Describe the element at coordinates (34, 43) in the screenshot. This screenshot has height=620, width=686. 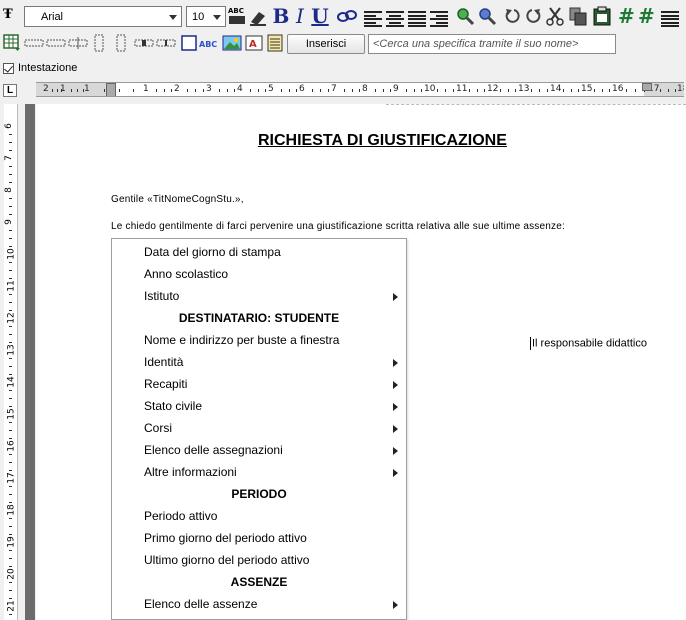
I see `insert-row-above-icon` at that location.